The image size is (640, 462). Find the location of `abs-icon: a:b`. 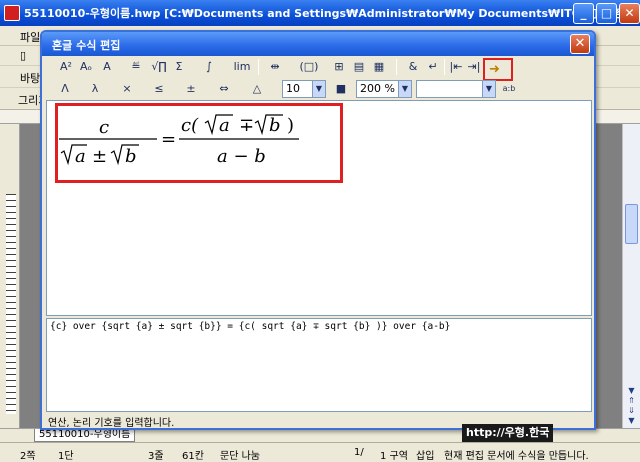

abs-icon: a:b is located at coordinates (509, 89).